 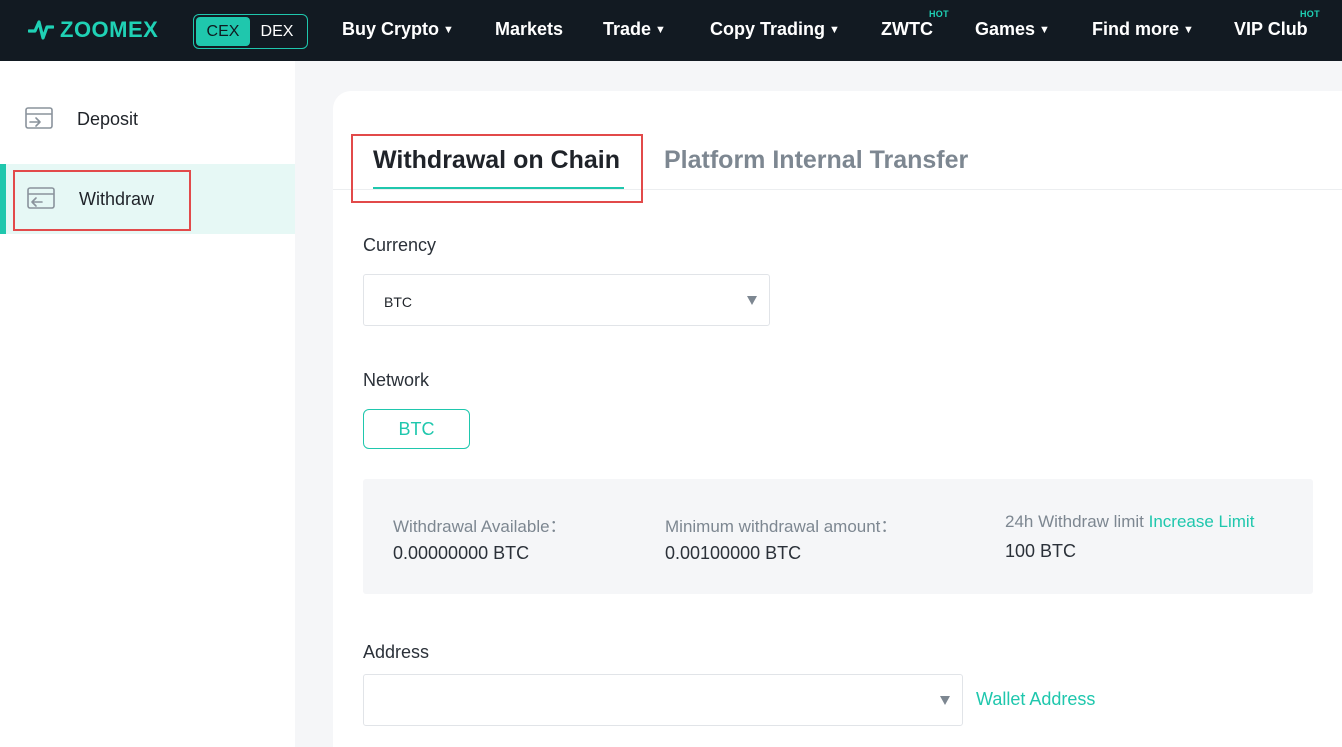 What do you see at coordinates (663, 700) in the screenshot?
I see `address-select` at bounding box center [663, 700].